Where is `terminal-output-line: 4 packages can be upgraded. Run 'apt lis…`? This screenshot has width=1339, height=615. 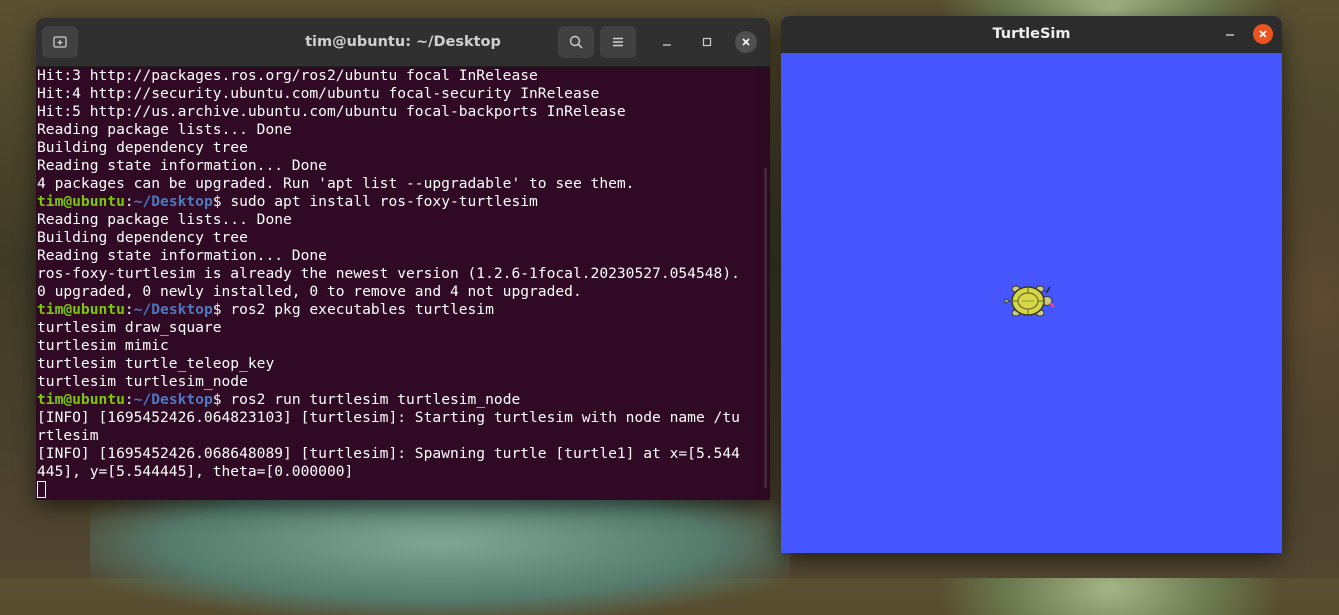 terminal-output-line: 4 packages can be upgraded. Run 'apt lis… is located at coordinates (336, 183).